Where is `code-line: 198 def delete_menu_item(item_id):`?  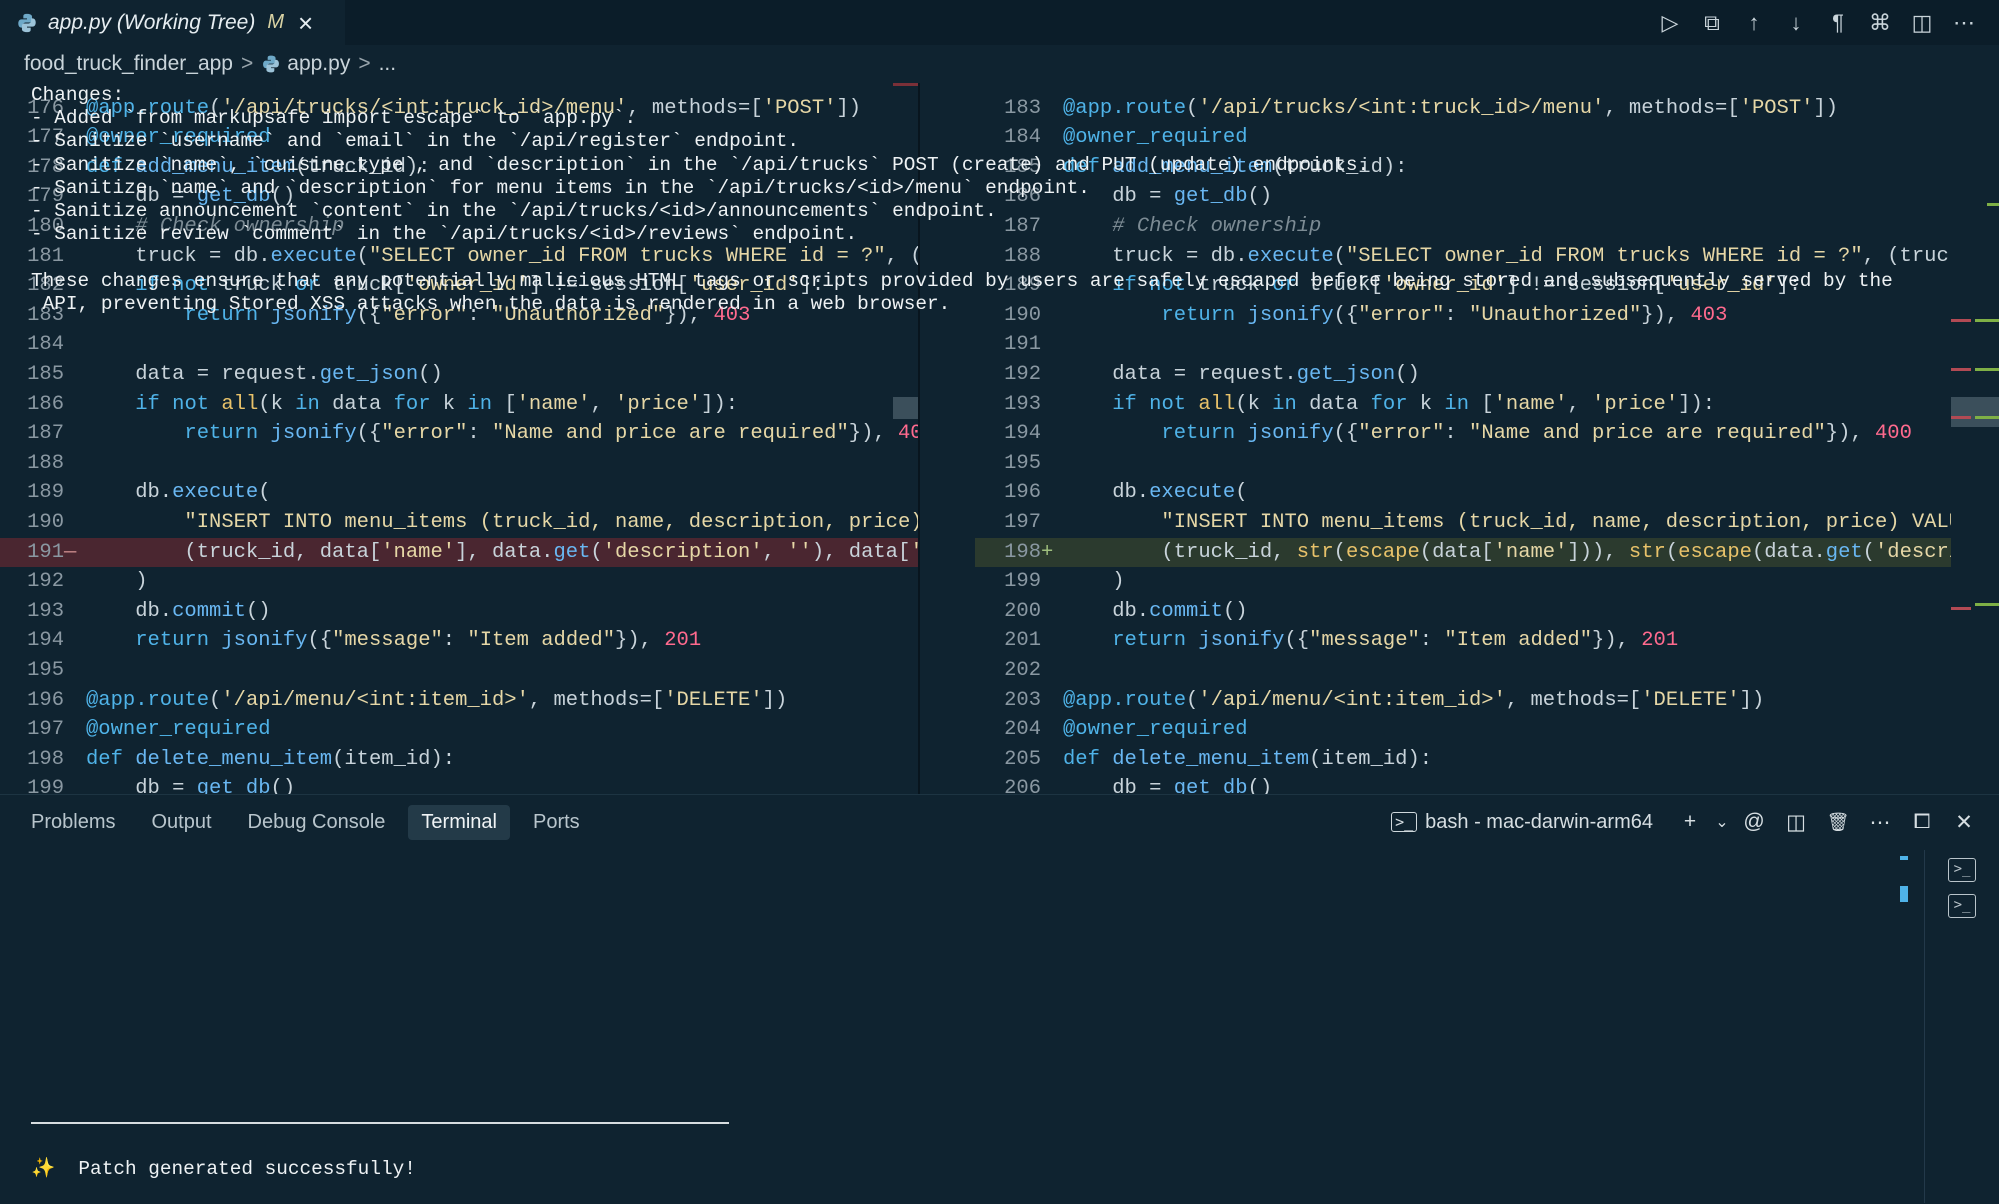
code-line: 198 def delete_menu_item(item_id): is located at coordinates (459, 760).